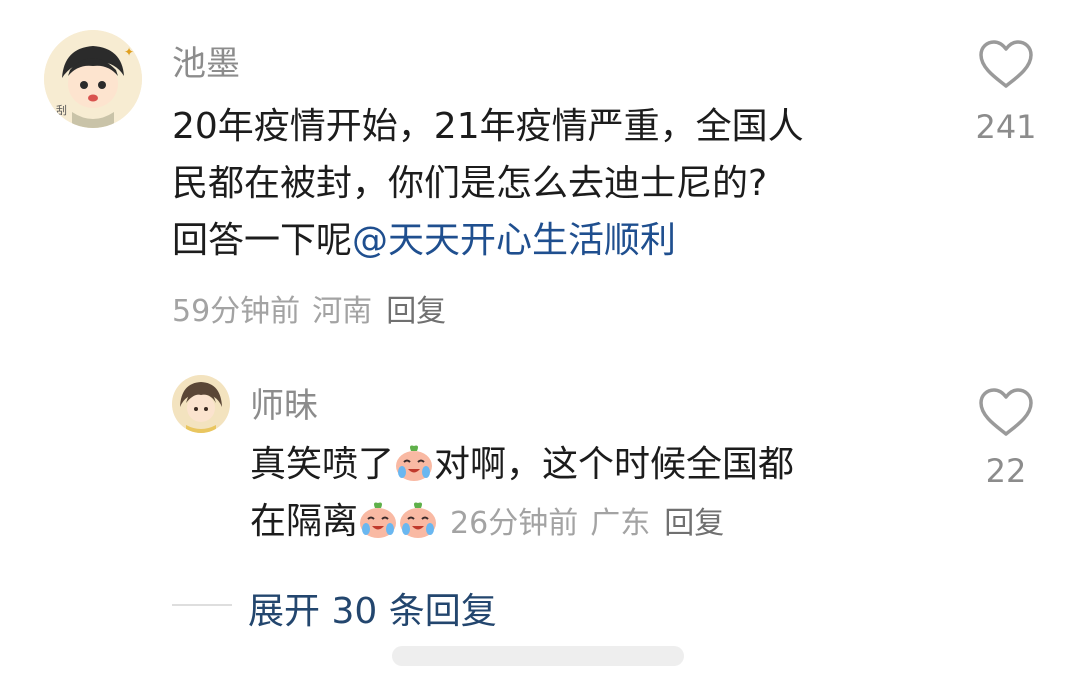  I want to click on reply-meta: 26分钟前 广东 回复, so click(587, 523).